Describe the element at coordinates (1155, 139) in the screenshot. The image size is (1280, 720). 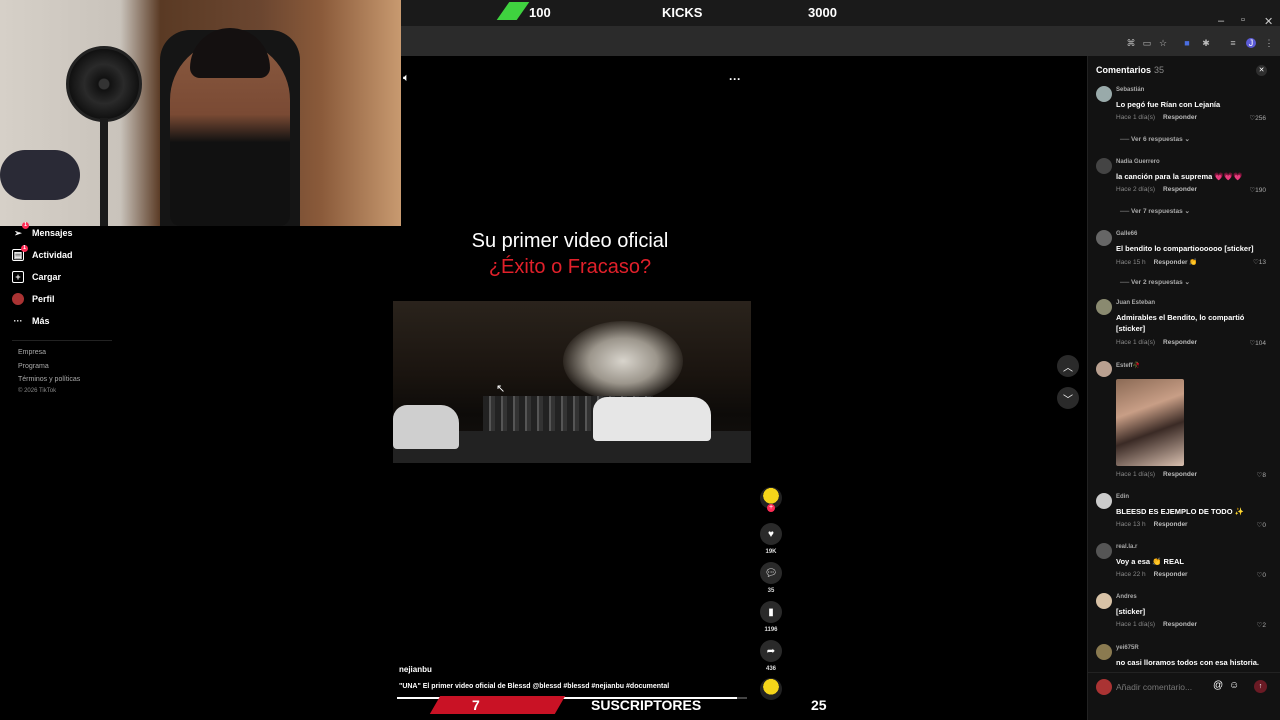
I see `view-replies-button: ── Ver 6 respuestas ⌄` at that location.